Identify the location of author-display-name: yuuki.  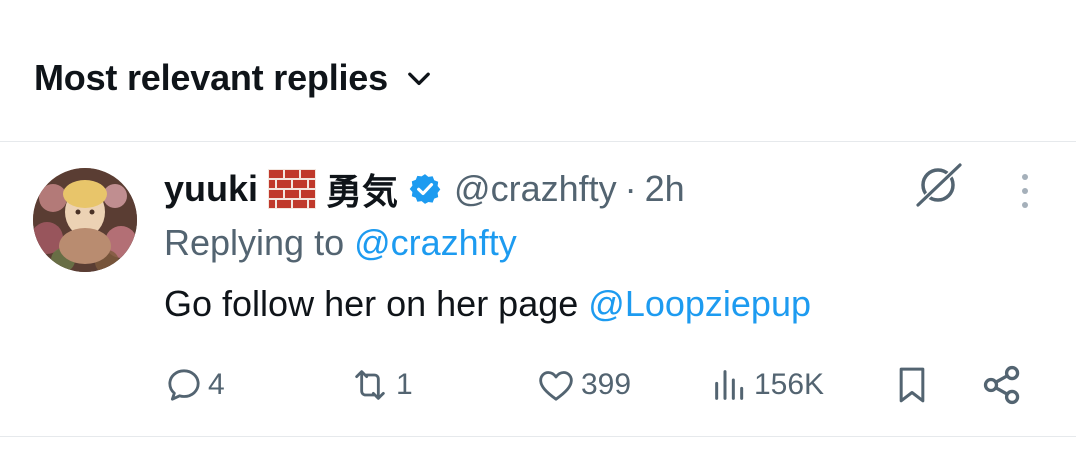
(211, 189).